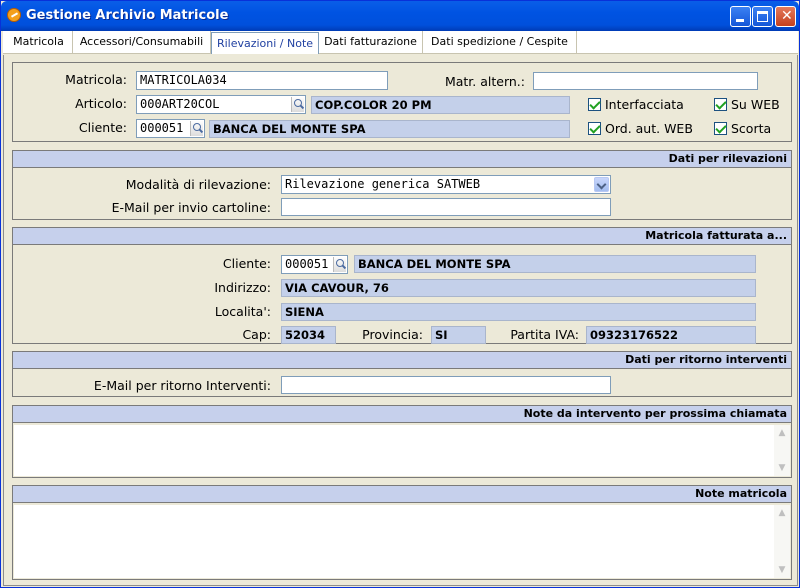 This screenshot has width=800, height=588. Describe the element at coordinates (740, 20) in the screenshot. I see `minimize-icon` at that location.